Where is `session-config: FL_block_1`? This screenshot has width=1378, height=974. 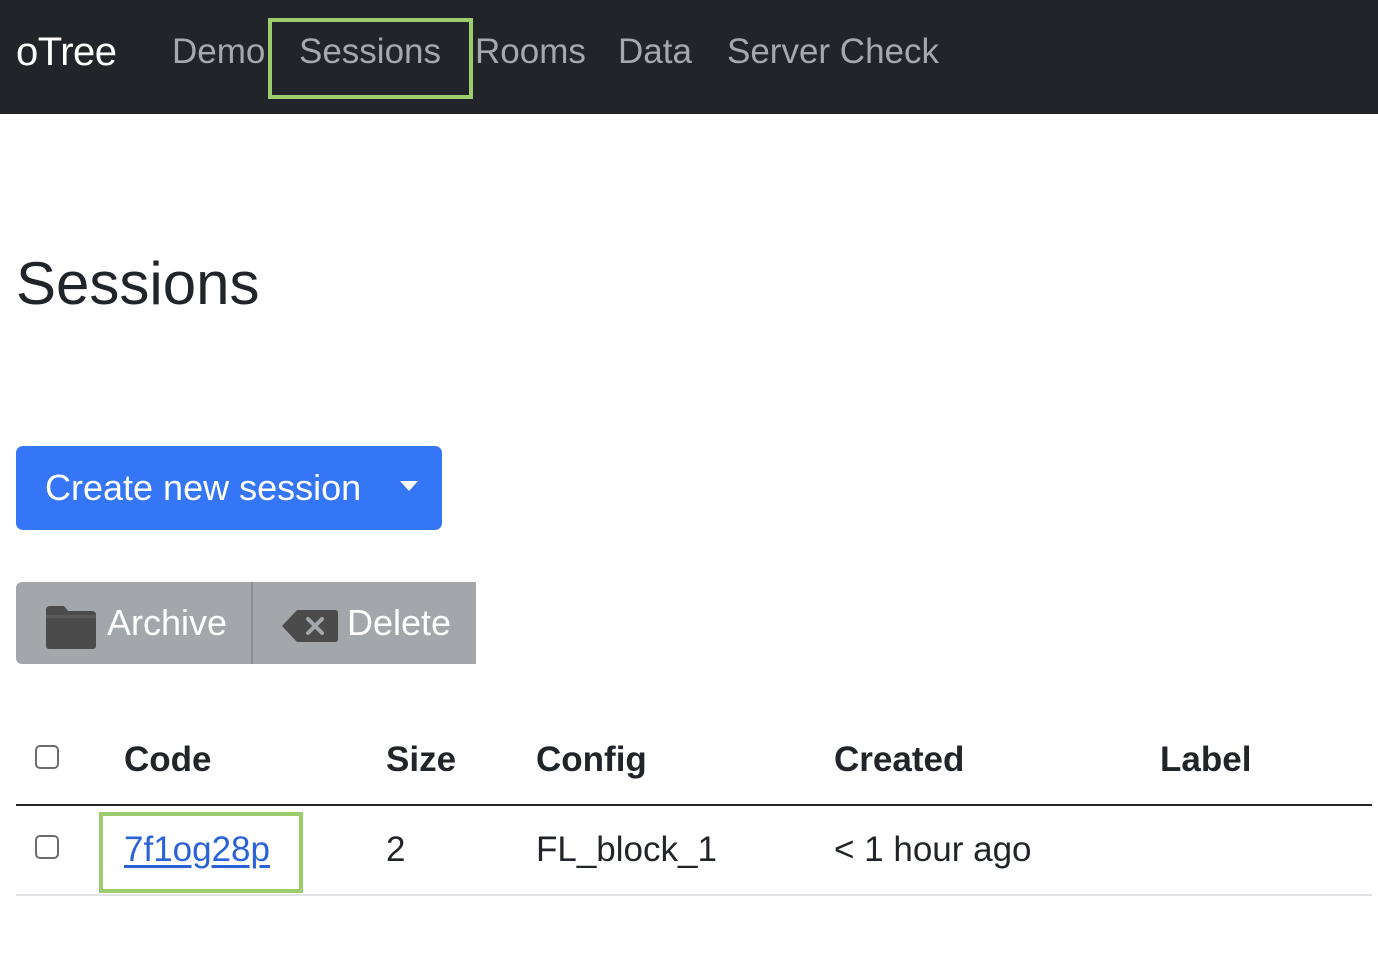
session-config: FL_block_1 is located at coordinates (626, 849).